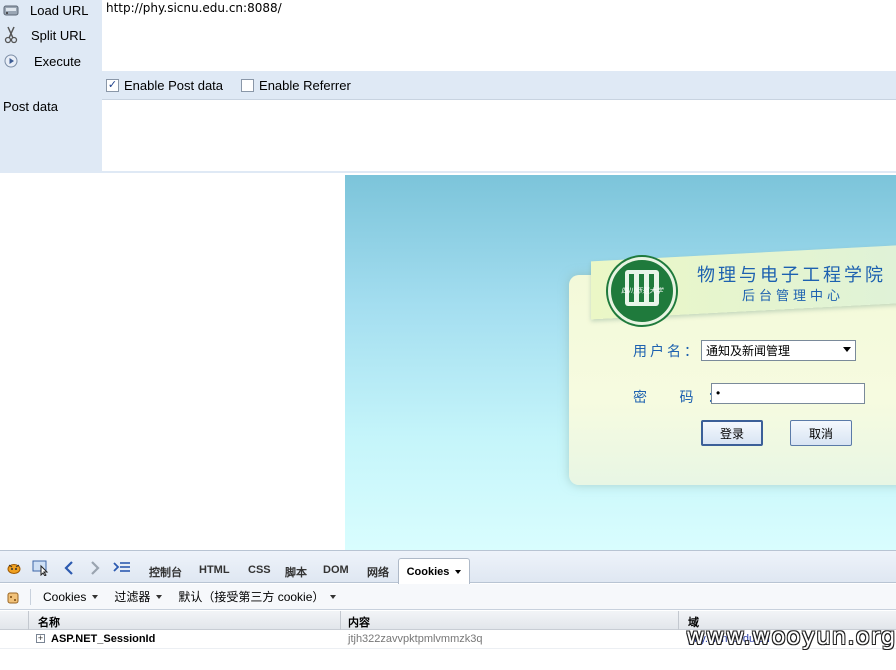  Describe the element at coordinates (59, 10) in the screenshot. I see `load-url-label: Load URL` at that location.